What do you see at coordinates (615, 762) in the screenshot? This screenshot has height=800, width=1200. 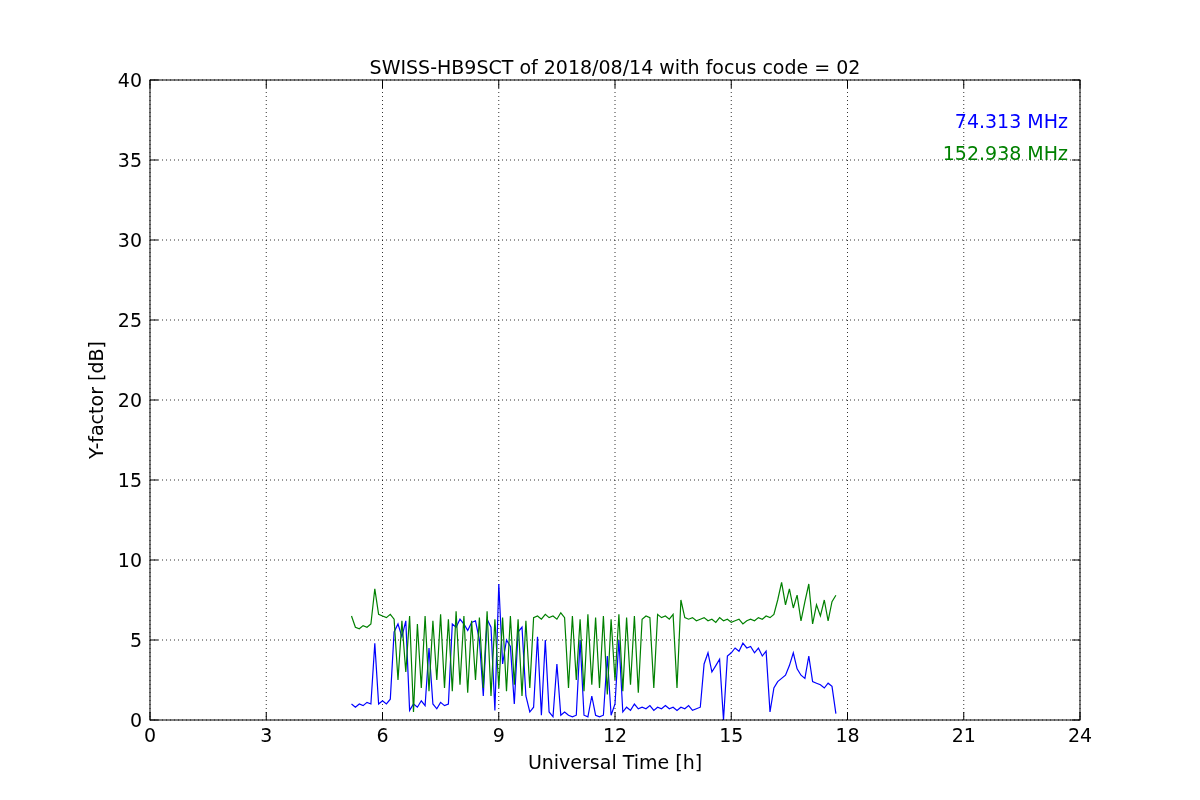 I see `x-axis-label: Universal Time [h]` at bounding box center [615, 762].